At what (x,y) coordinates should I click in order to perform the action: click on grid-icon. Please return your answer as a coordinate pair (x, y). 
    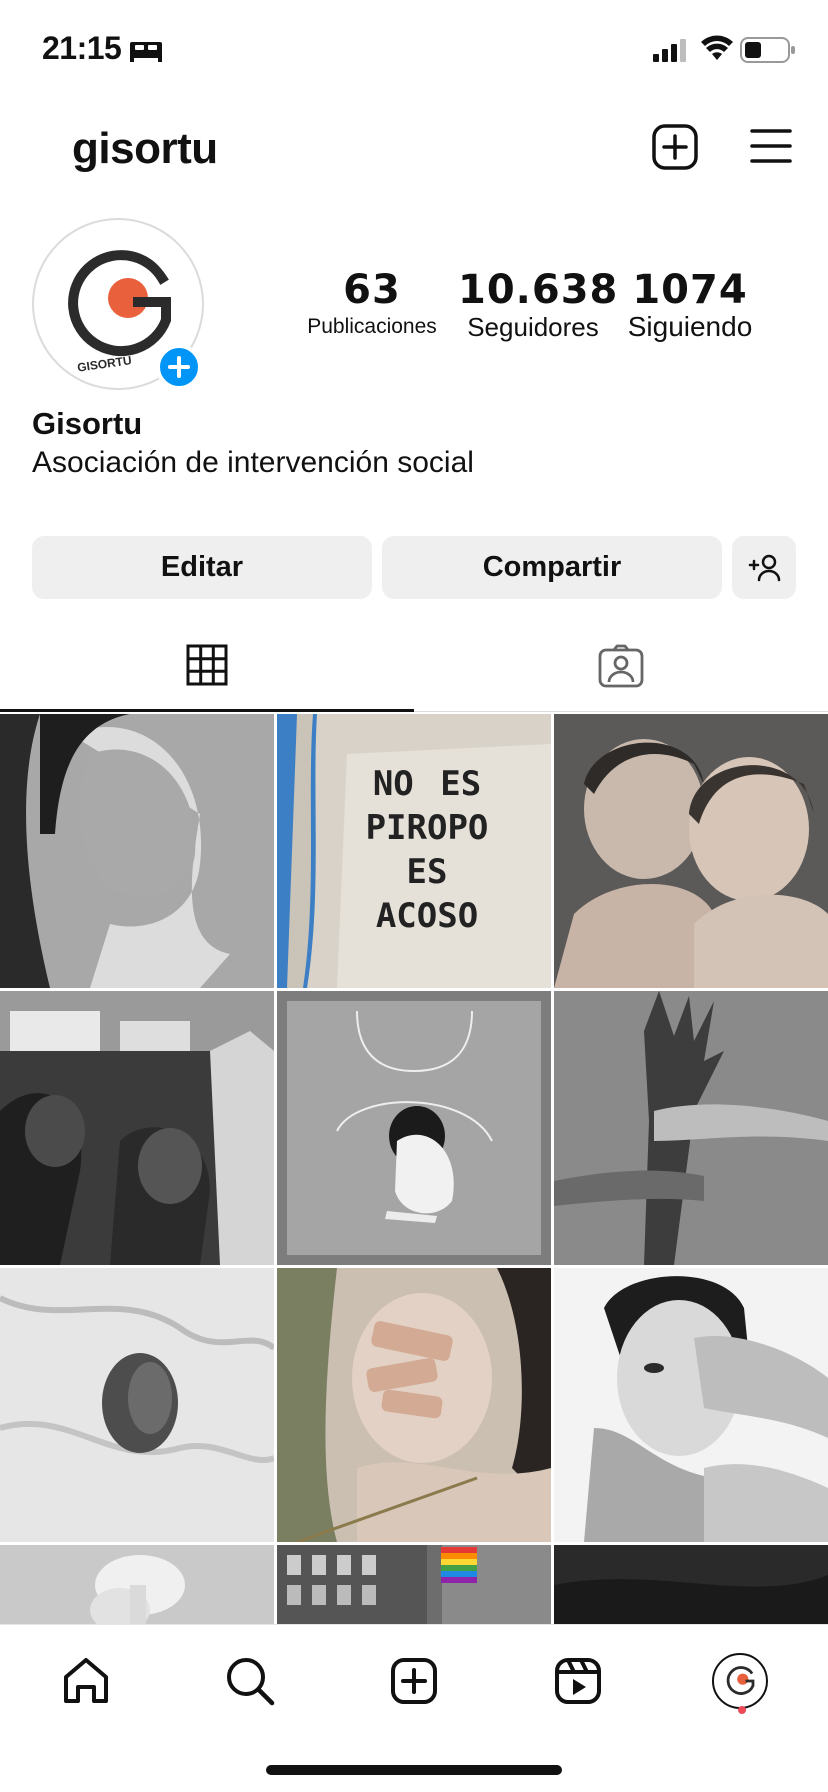
    Looking at the image, I should click on (207, 664).